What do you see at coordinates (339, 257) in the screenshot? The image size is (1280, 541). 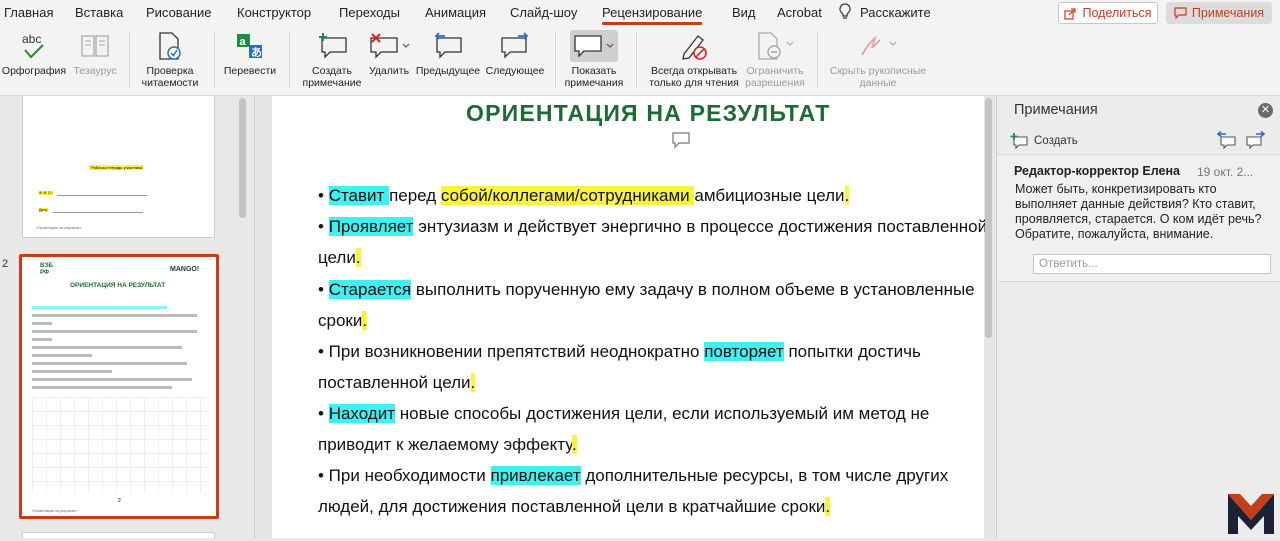 I see `bullet-line-2-cont: цели.` at bounding box center [339, 257].